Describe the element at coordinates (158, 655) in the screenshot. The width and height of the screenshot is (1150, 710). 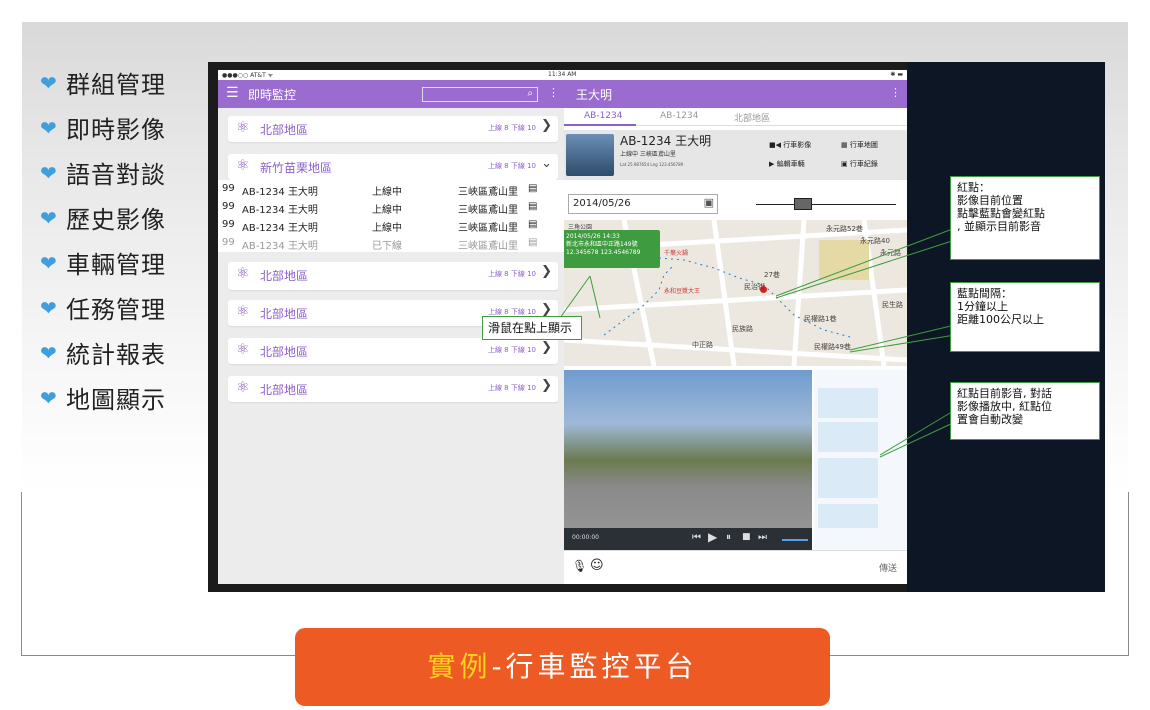
I see `frame-bottom-left-line` at that location.